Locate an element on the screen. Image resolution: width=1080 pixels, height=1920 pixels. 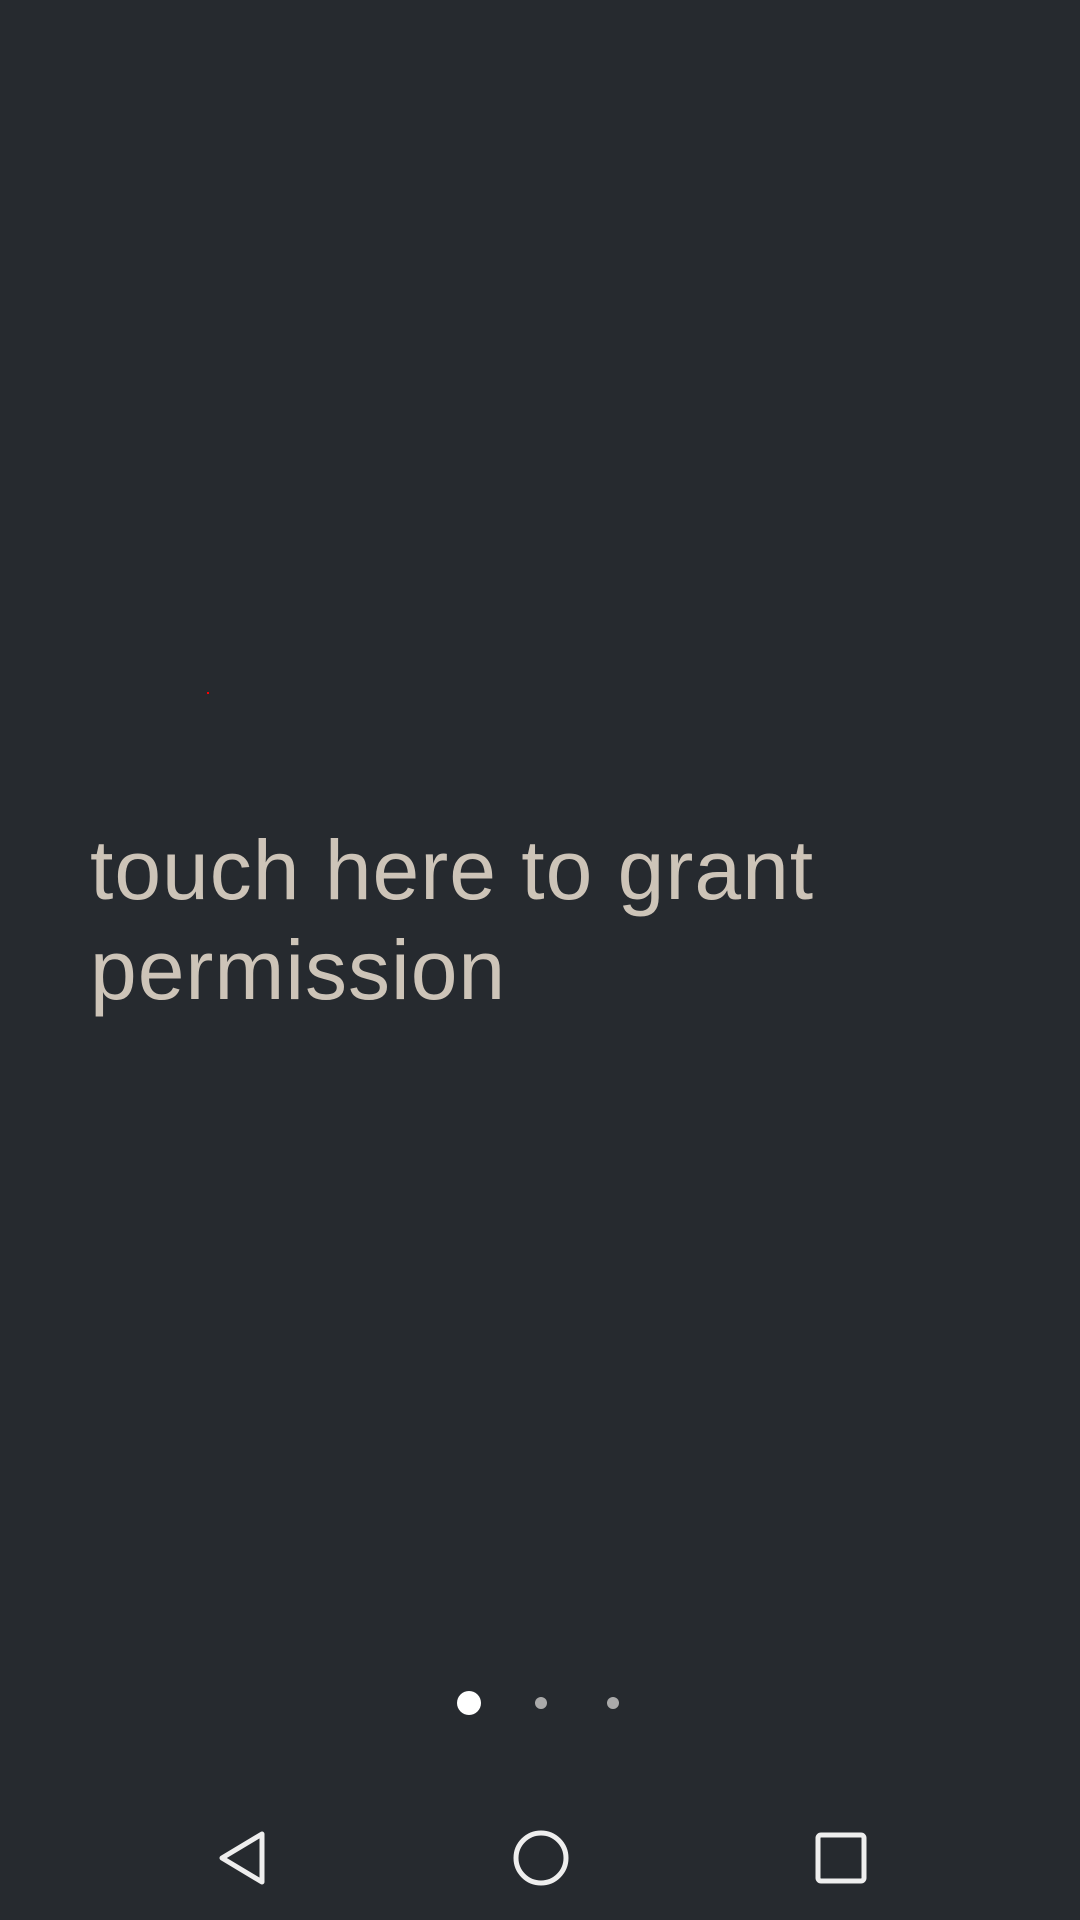
page-indicator is located at coordinates (540, 1703).